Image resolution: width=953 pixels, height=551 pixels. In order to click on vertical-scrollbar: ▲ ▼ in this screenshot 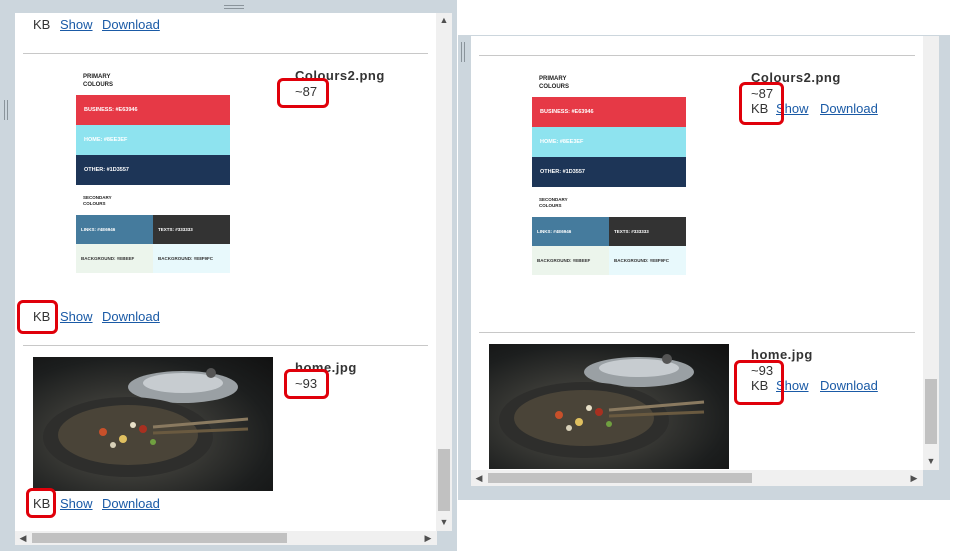, I will do `click(444, 272)`.